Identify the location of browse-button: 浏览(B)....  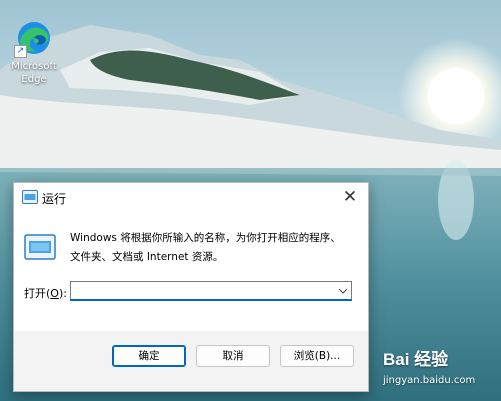
(317, 356).